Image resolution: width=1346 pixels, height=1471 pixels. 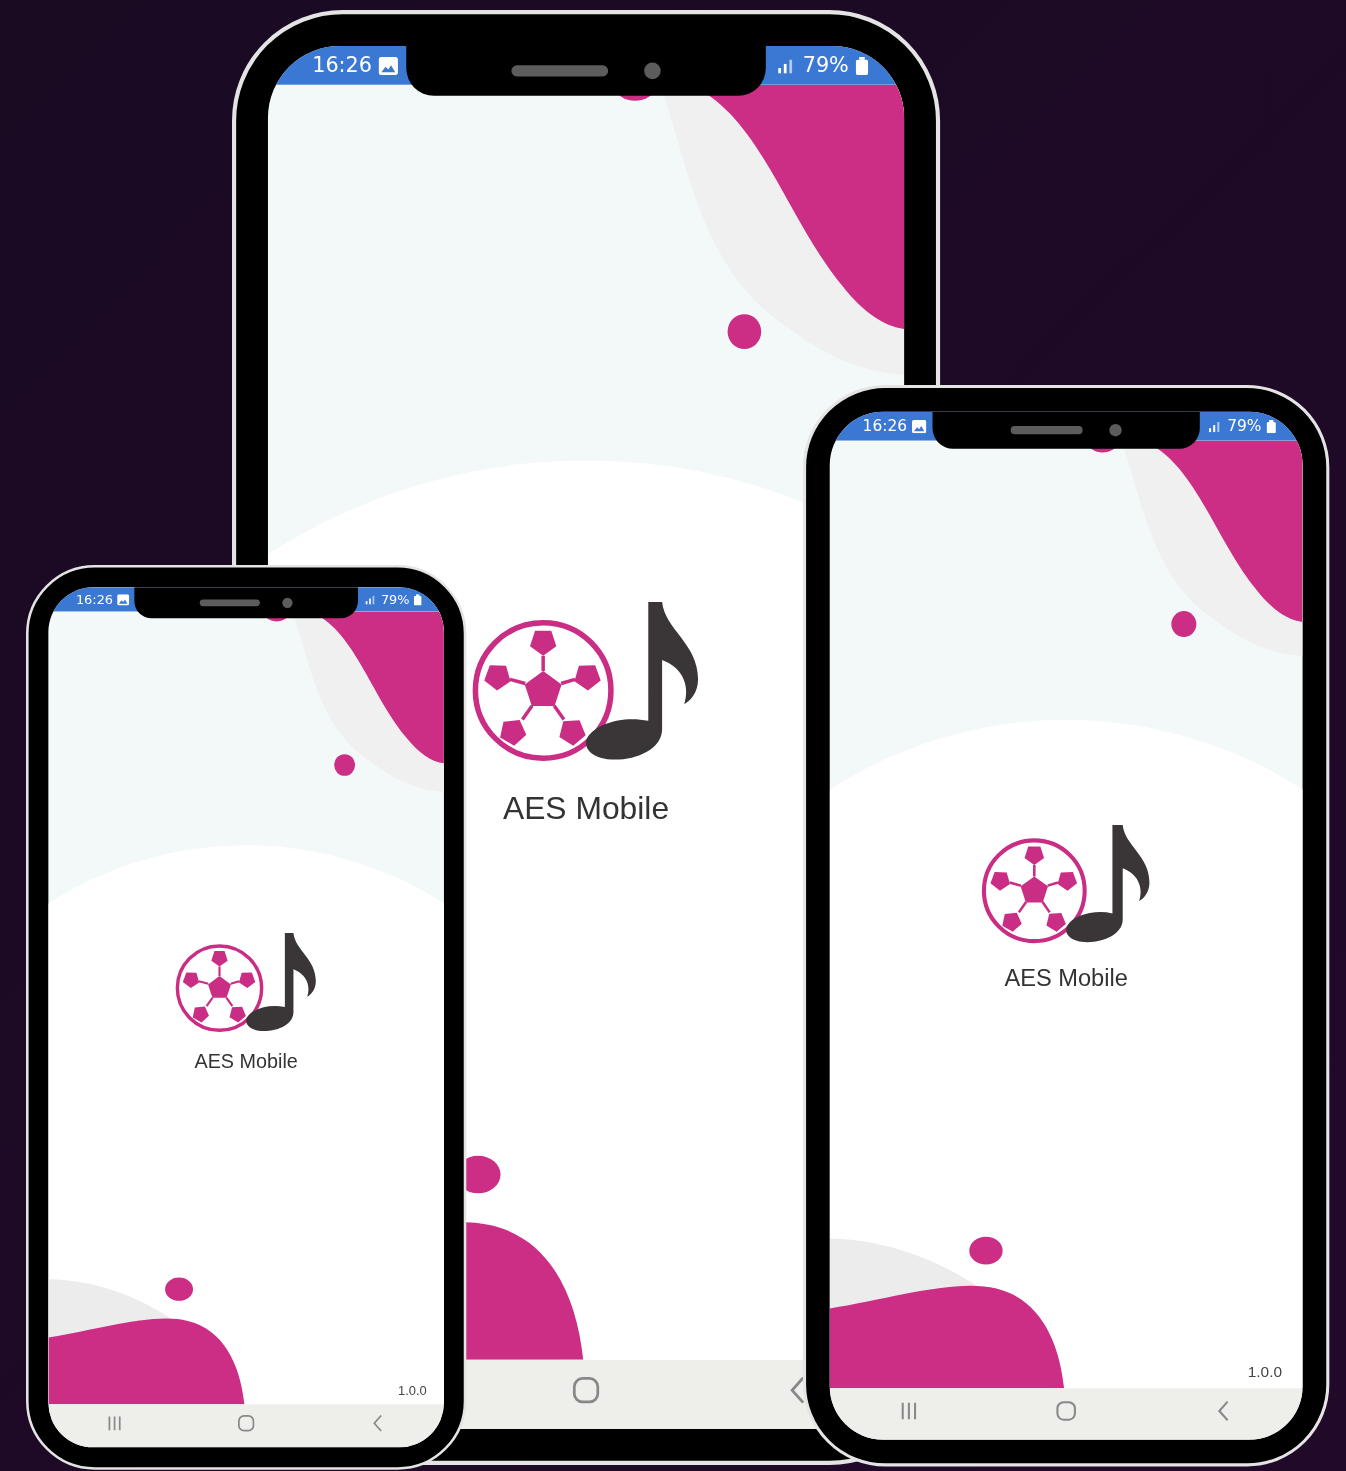 What do you see at coordinates (798, 1390) in the screenshot?
I see `back-icon` at bounding box center [798, 1390].